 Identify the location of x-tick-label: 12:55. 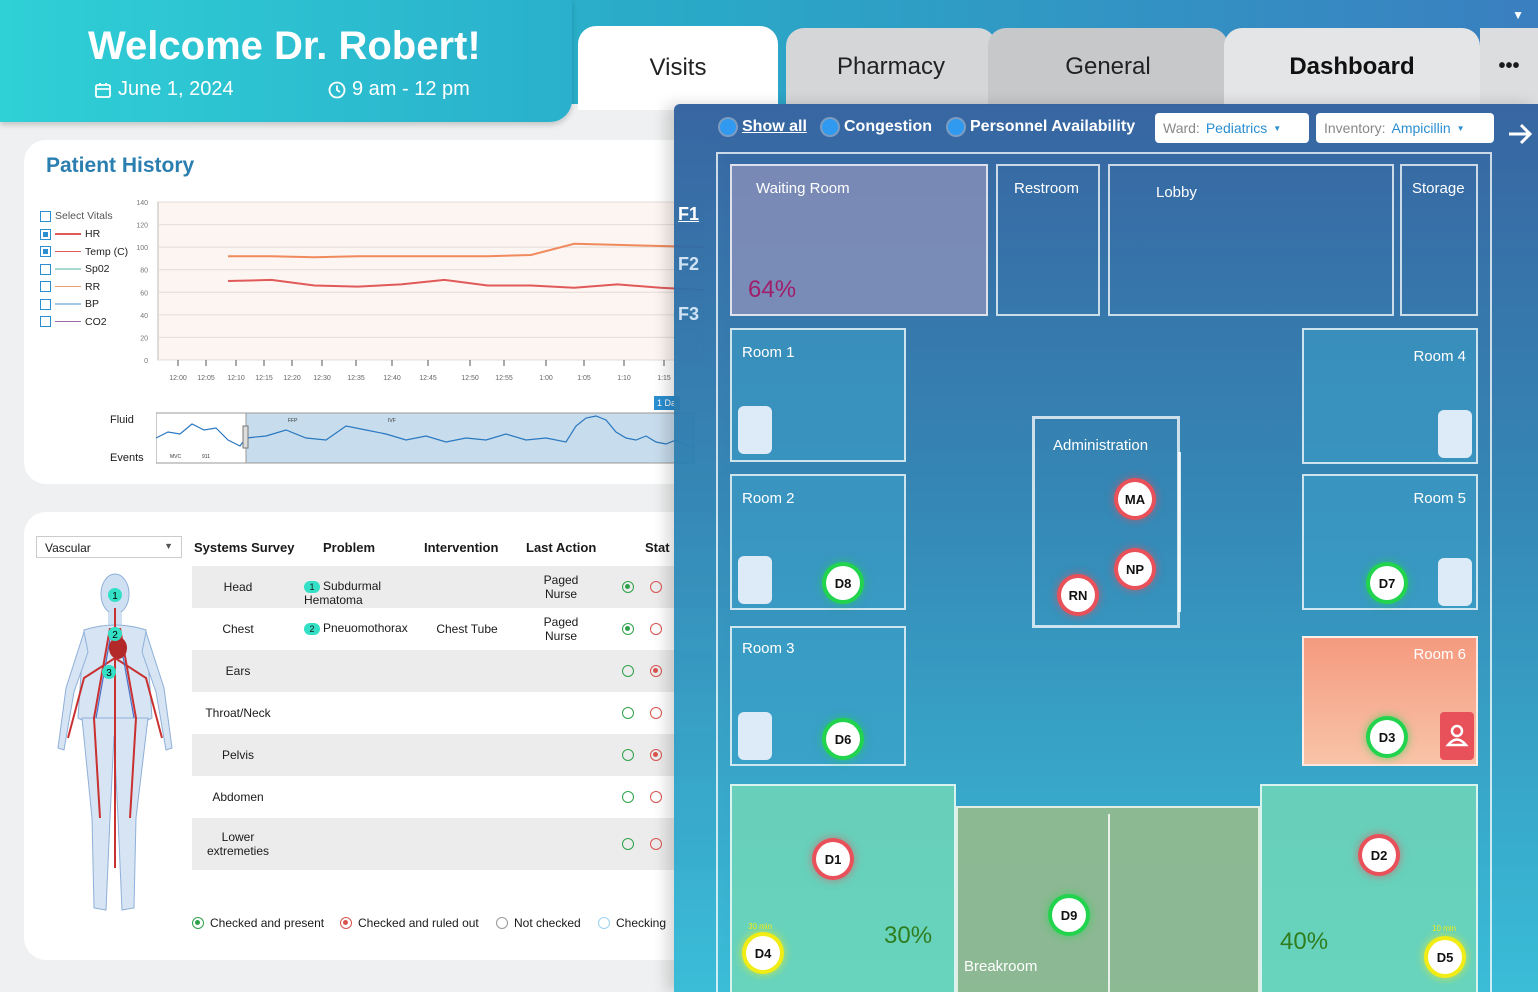
(504, 378).